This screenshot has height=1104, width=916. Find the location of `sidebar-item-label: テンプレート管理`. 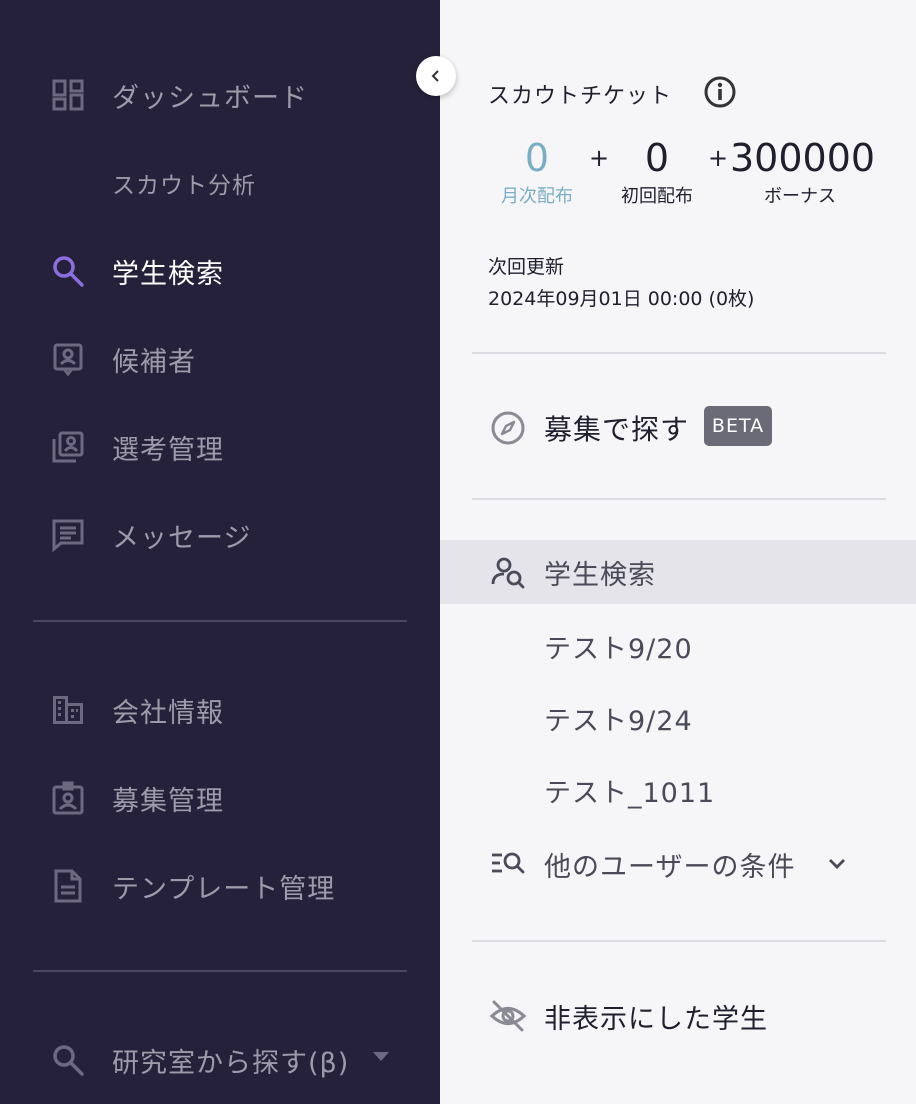

sidebar-item-label: テンプレート管理 is located at coordinates (224, 889).